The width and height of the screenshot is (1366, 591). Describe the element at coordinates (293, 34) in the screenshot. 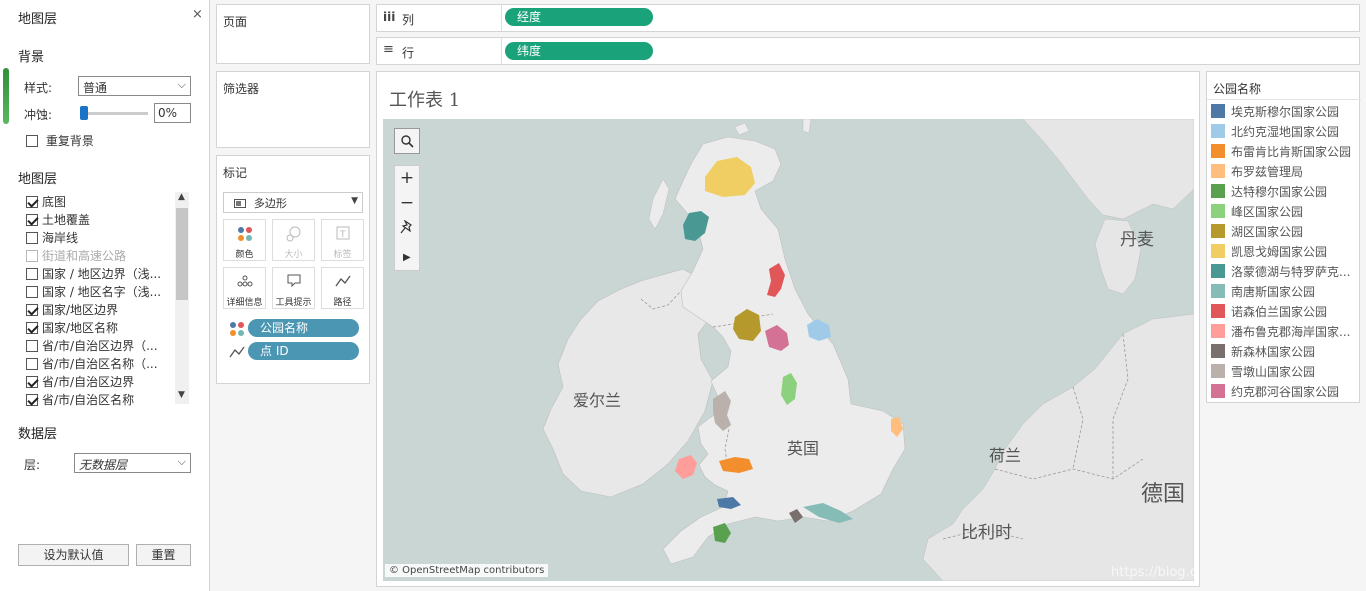

I see `pages-shelf: 页面` at that location.